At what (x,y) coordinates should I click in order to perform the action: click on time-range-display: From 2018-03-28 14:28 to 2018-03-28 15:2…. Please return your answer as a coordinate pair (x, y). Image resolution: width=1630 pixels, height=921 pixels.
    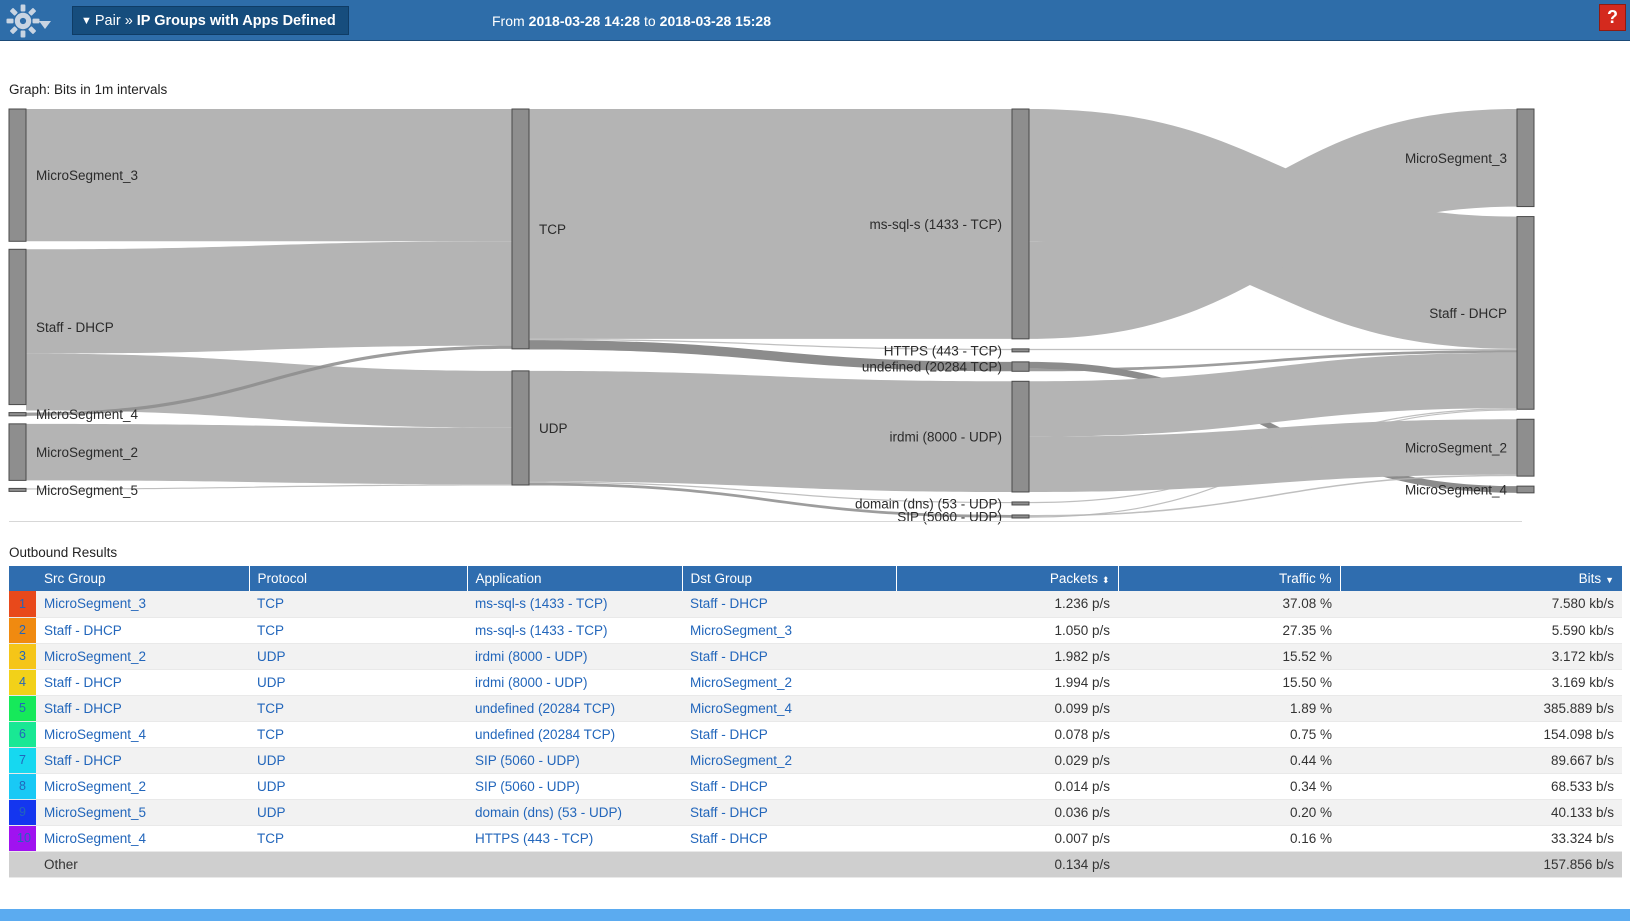
    Looking at the image, I should click on (631, 20).